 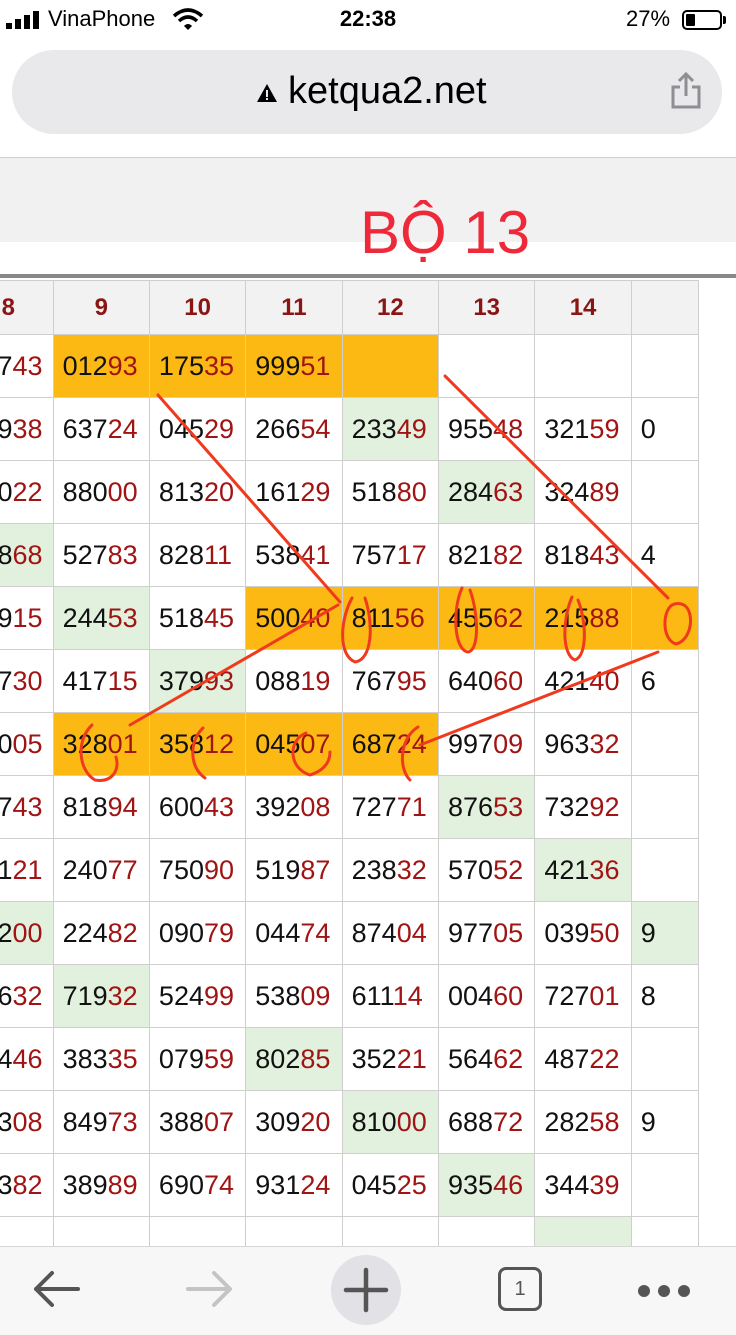 I want to click on result-prefix: 564, so click(x=471, y=1058).